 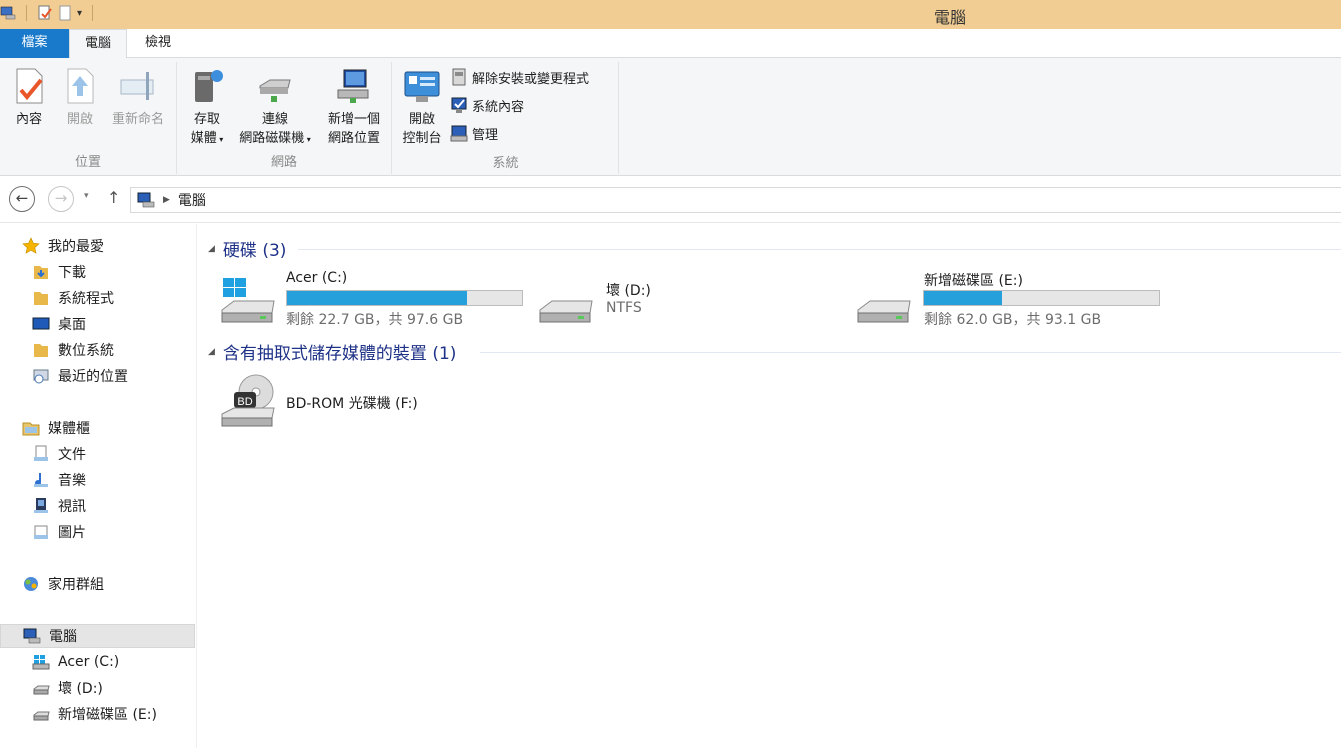 What do you see at coordinates (353, 138) in the screenshot?
I see `add-location-line2: 網路位置` at bounding box center [353, 138].